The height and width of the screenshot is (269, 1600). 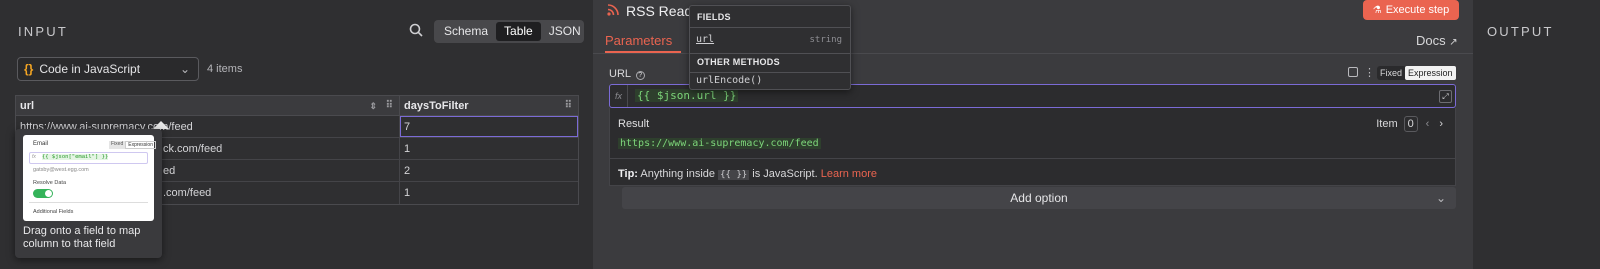 What do you see at coordinates (193, 149) in the screenshot?
I see `table-cell-url-text: ck.com/feed` at bounding box center [193, 149].